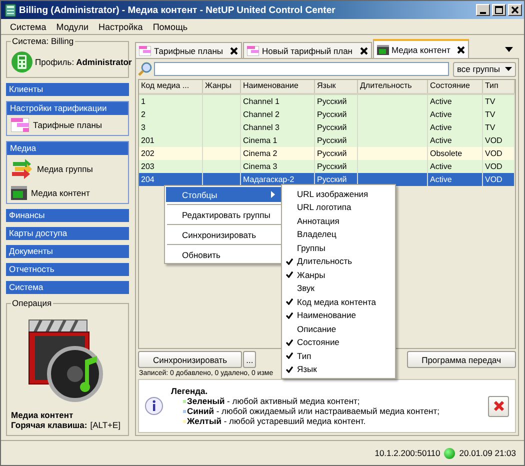 Image resolution: width=525 pixels, height=466 pixels. Describe the element at coordinates (338, 221) in the screenshot. I see `menu-item: Аннотация` at that location.